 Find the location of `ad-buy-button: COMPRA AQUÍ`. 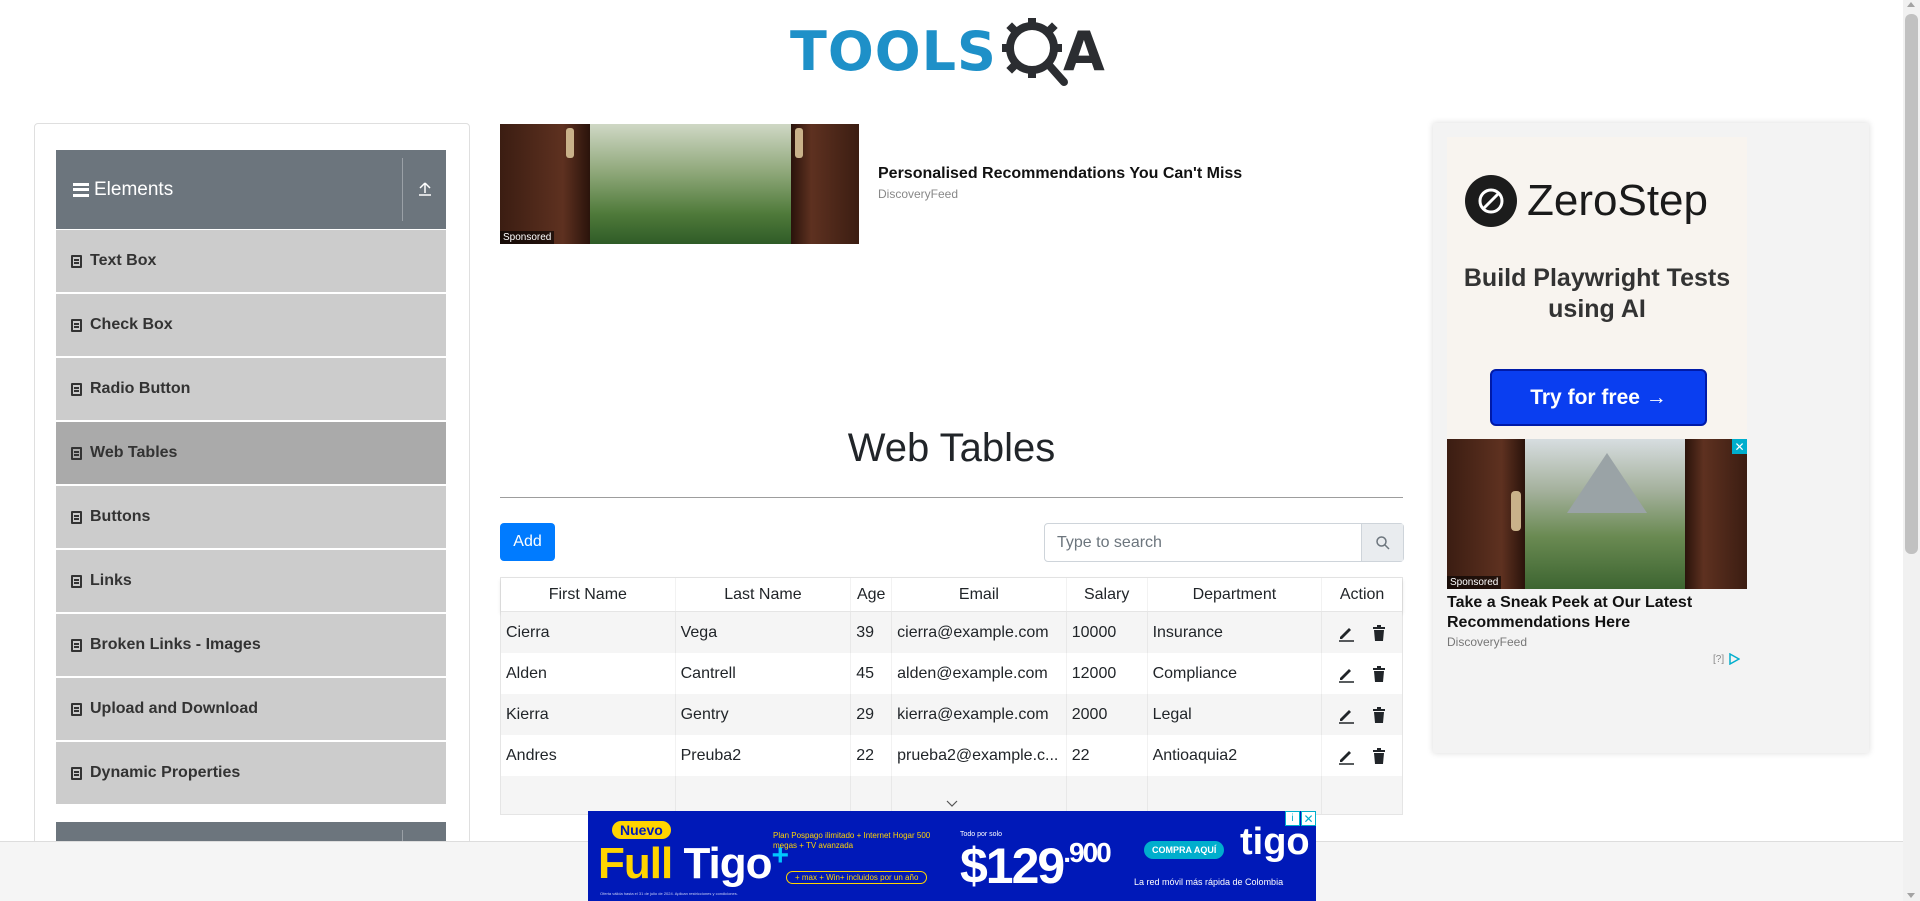

ad-buy-button: COMPRA AQUÍ is located at coordinates (1184, 850).